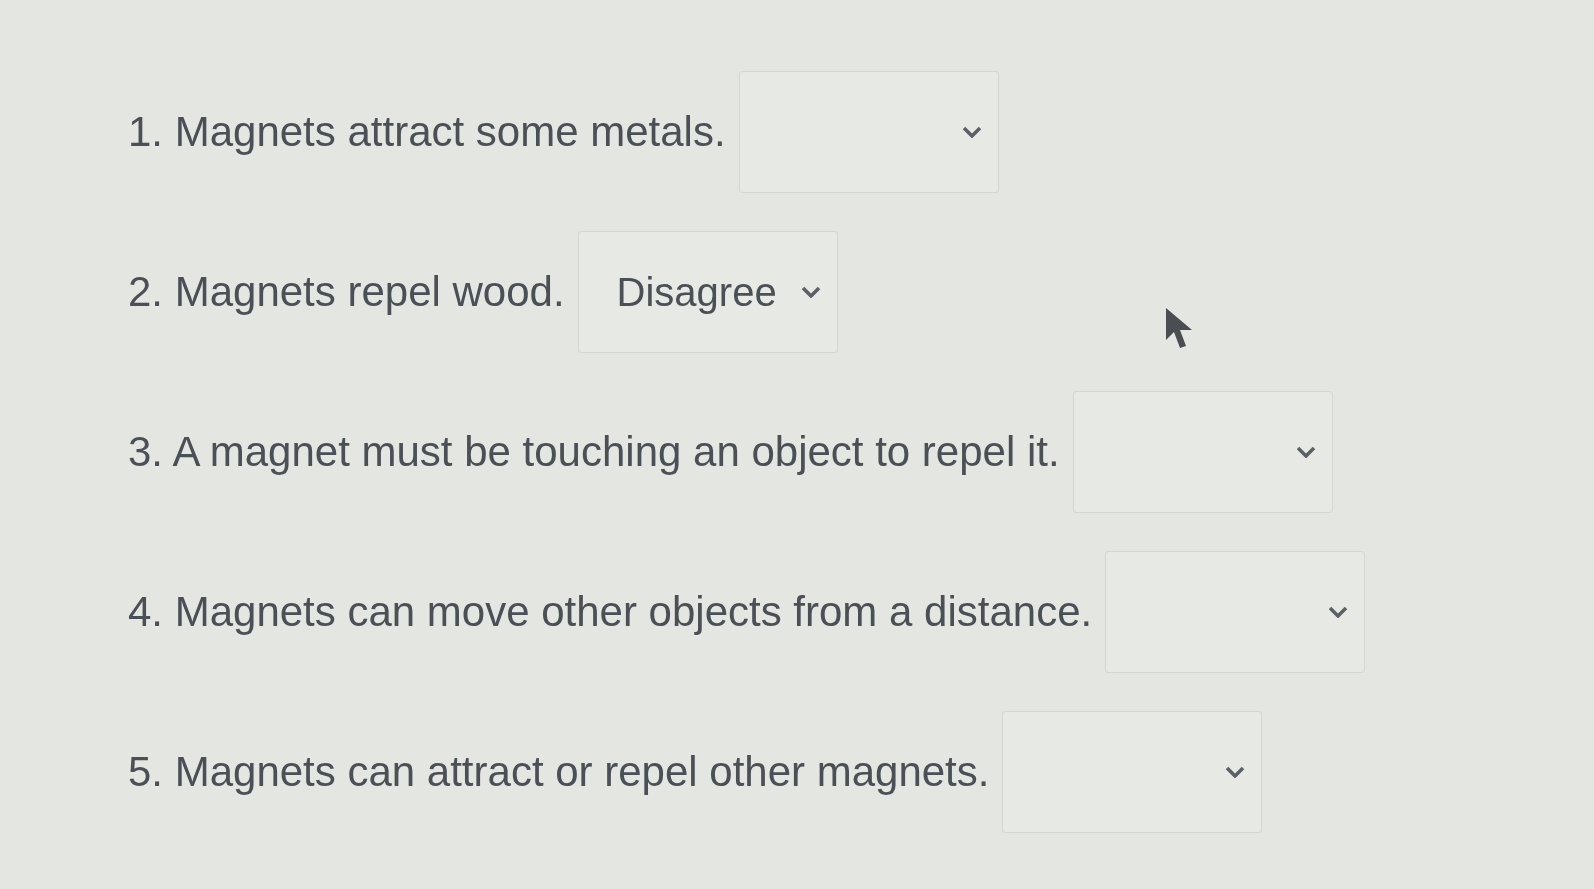 The image size is (1594, 889). I want to click on question-text: 5. Magnets can attract or repel other magnets., so click(559, 772).